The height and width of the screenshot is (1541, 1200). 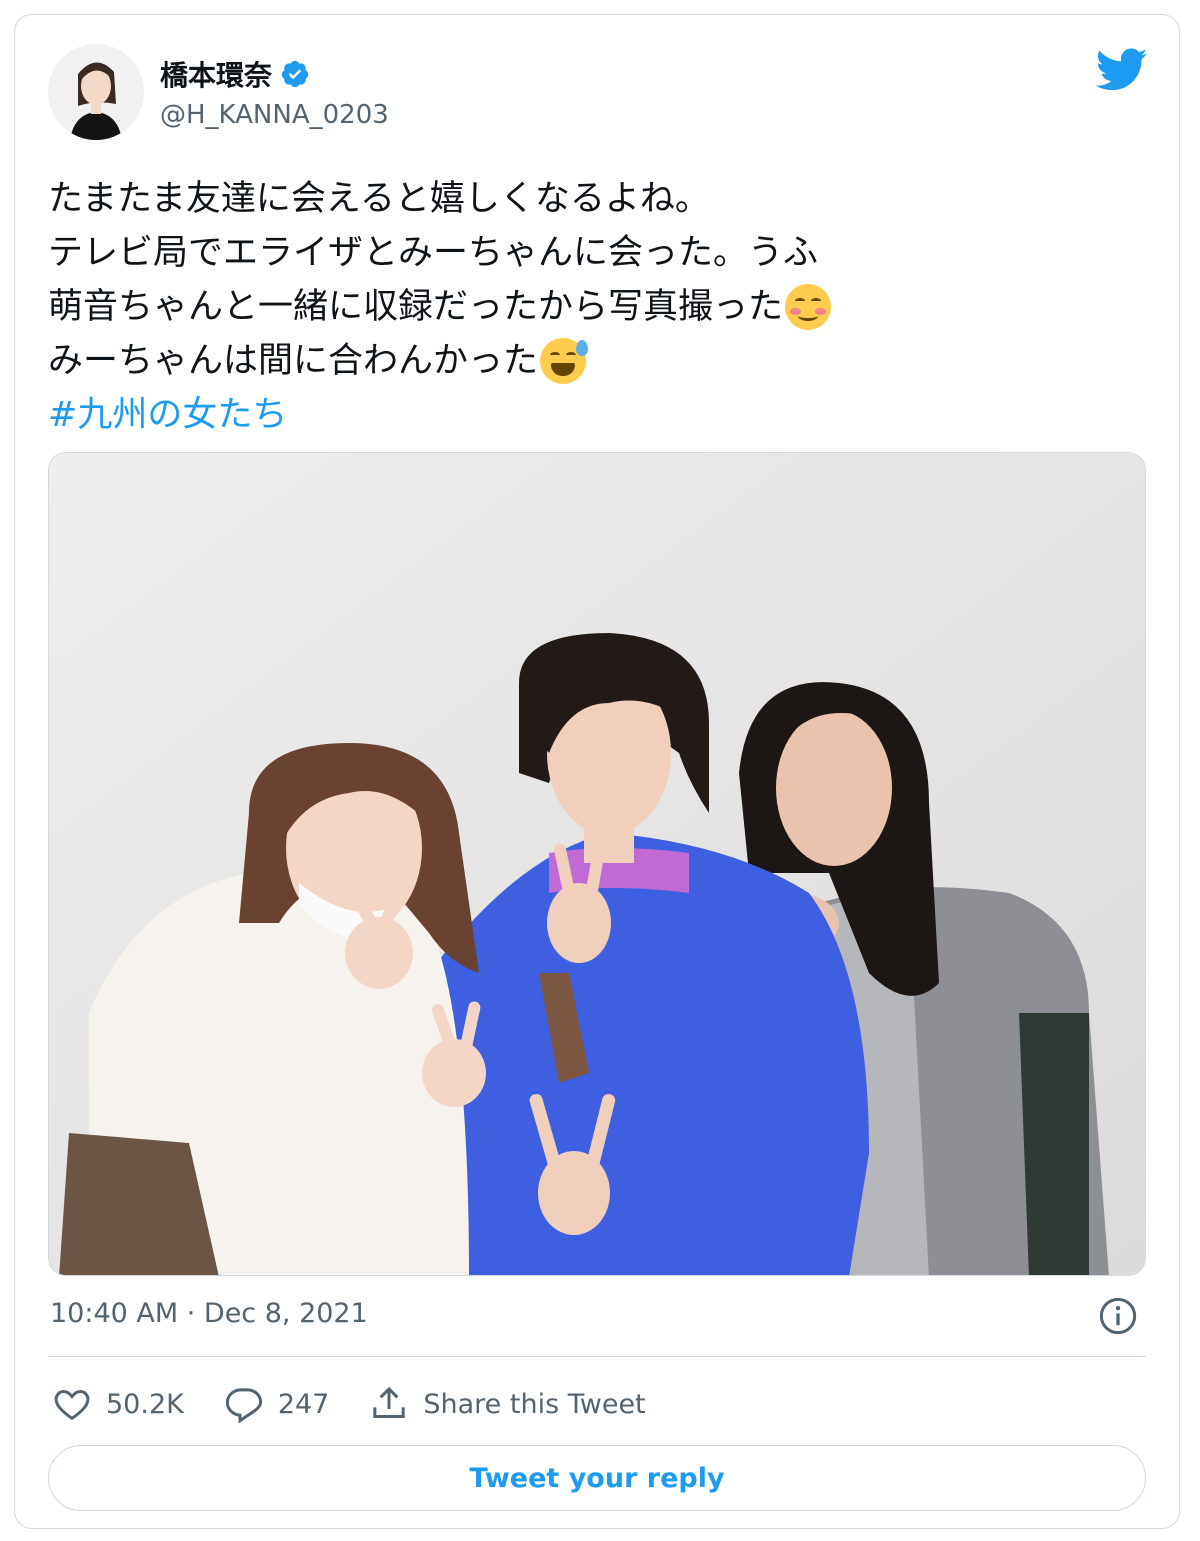 I want to click on tweet-line: #九州の女たち, so click(x=598, y=415).